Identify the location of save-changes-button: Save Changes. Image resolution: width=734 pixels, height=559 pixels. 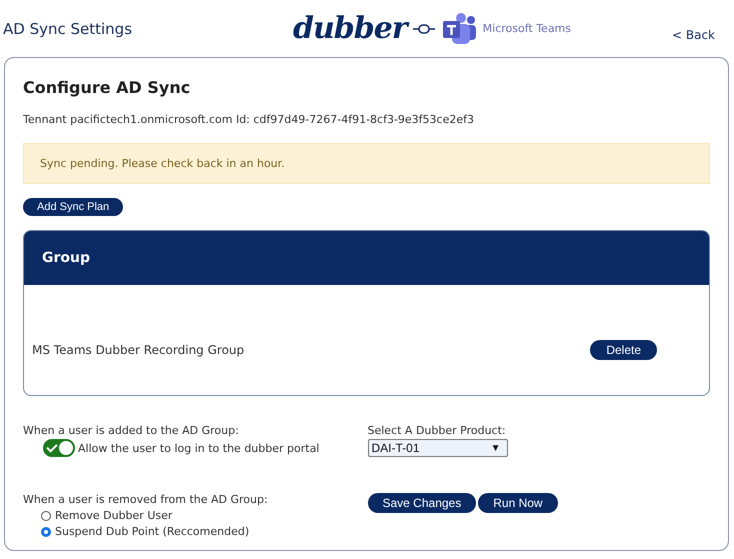
(422, 503).